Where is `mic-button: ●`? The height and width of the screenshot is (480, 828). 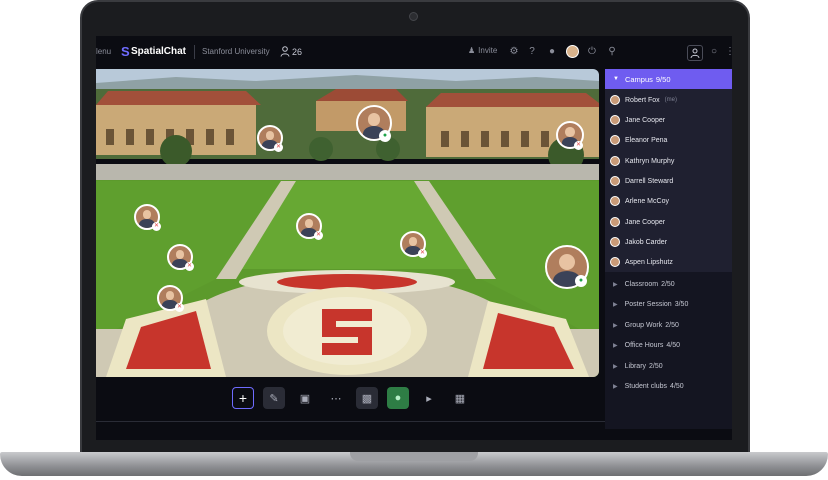 mic-button: ● is located at coordinates (398, 398).